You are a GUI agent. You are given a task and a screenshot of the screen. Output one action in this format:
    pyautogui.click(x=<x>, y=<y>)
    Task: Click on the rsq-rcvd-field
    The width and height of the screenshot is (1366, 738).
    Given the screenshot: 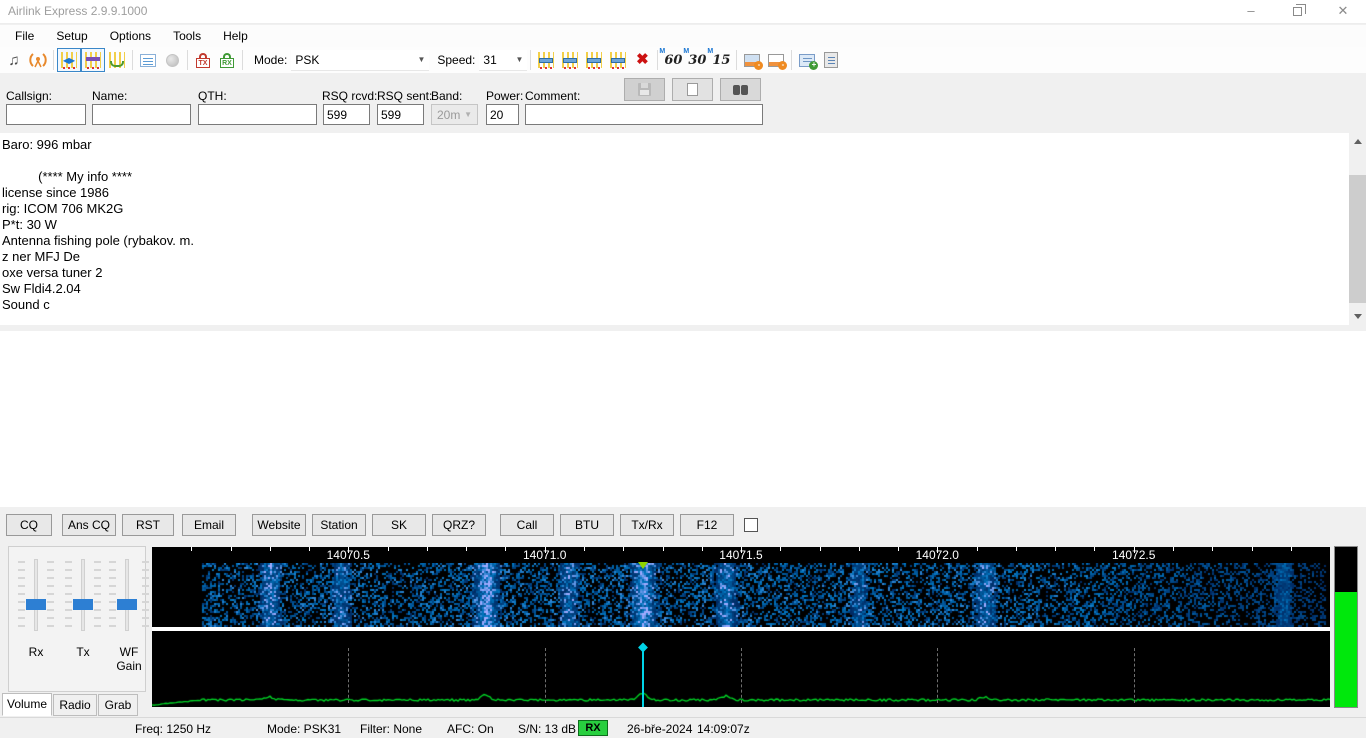 What is the action you would take?
    pyautogui.click(x=346, y=114)
    